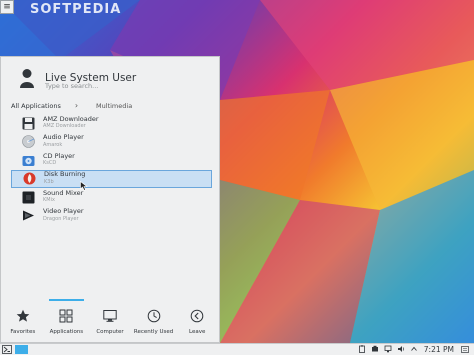 The height and width of the screenshot is (355, 474). What do you see at coordinates (28, 160) in the screenshot?
I see `cd-player-icon` at bounding box center [28, 160].